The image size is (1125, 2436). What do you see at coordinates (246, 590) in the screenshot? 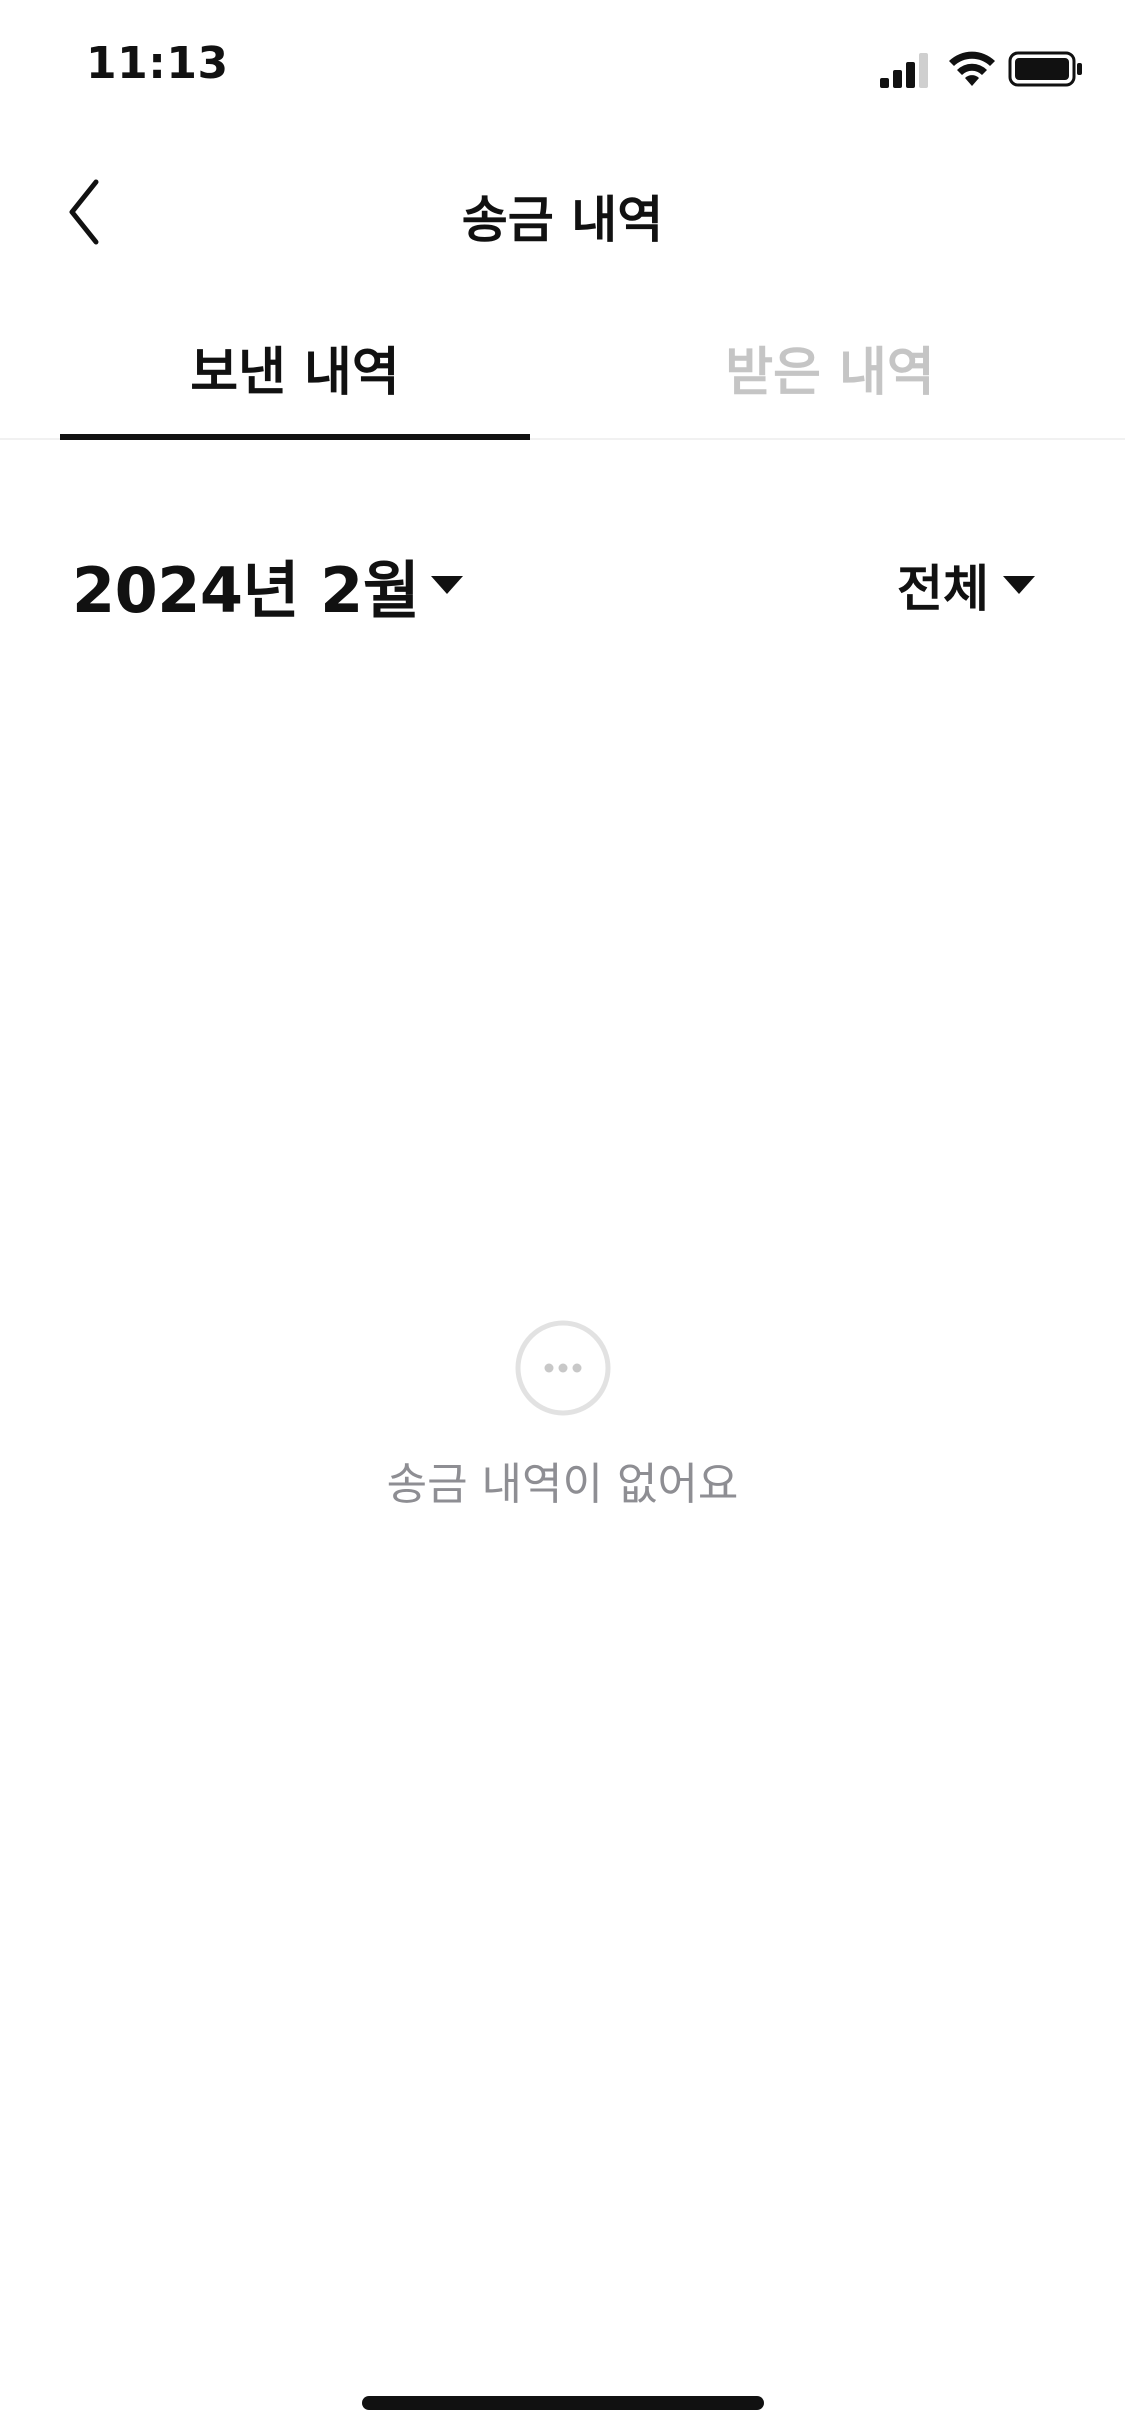
I see `month-picker-label: 2024년 2월` at bounding box center [246, 590].